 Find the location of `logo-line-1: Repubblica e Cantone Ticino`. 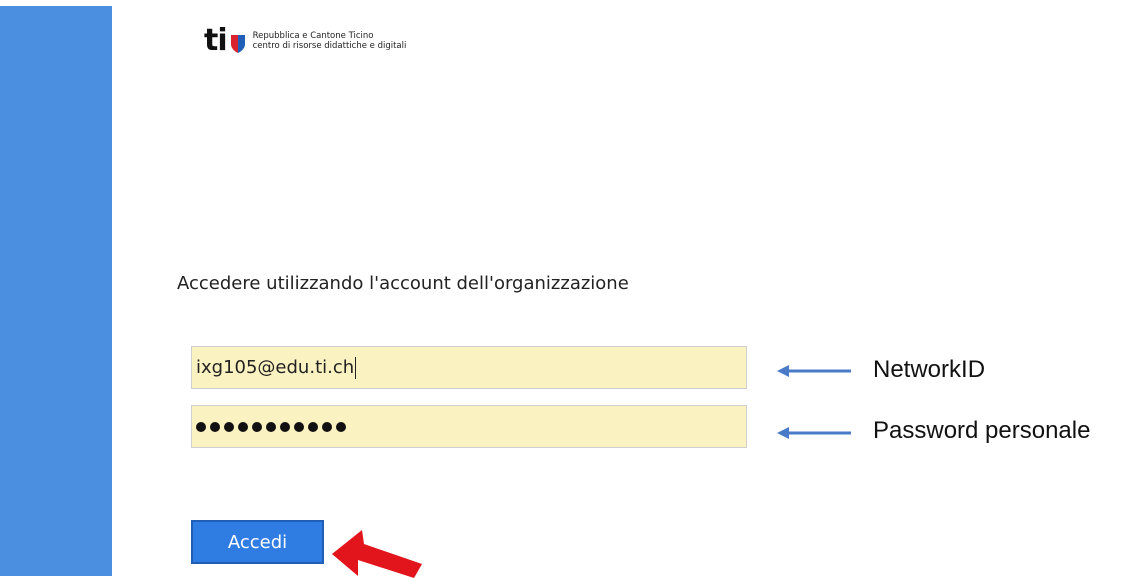

logo-line-1: Repubblica e Cantone Ticino is located at coordinates (313, 36).